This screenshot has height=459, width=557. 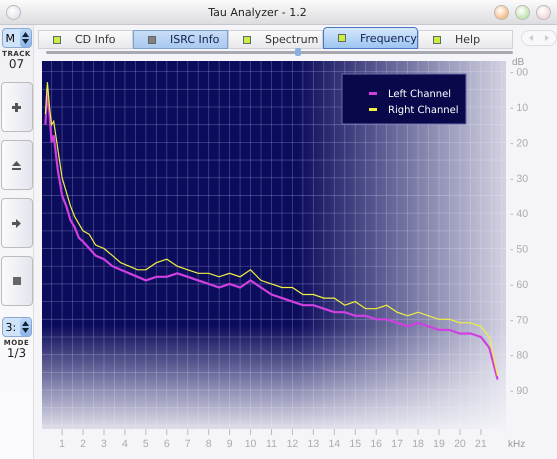 What do you see at coordinates (275, 39) in the screenshot?
I see `tab: Spectrum` at bounding box center [275, 39].